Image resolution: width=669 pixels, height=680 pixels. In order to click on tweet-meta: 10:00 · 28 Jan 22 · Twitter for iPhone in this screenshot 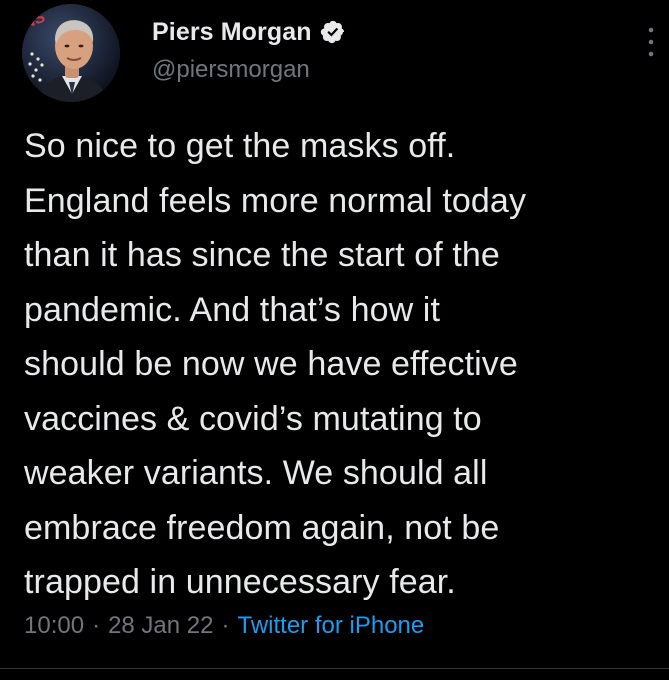, I will do `click(224, 626)`.